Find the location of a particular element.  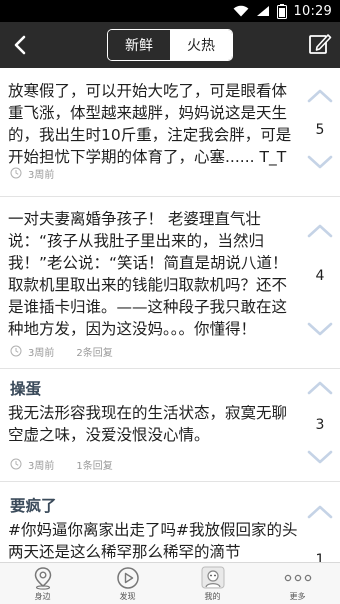

location-pin-icon is located at coordinates (42, 578).